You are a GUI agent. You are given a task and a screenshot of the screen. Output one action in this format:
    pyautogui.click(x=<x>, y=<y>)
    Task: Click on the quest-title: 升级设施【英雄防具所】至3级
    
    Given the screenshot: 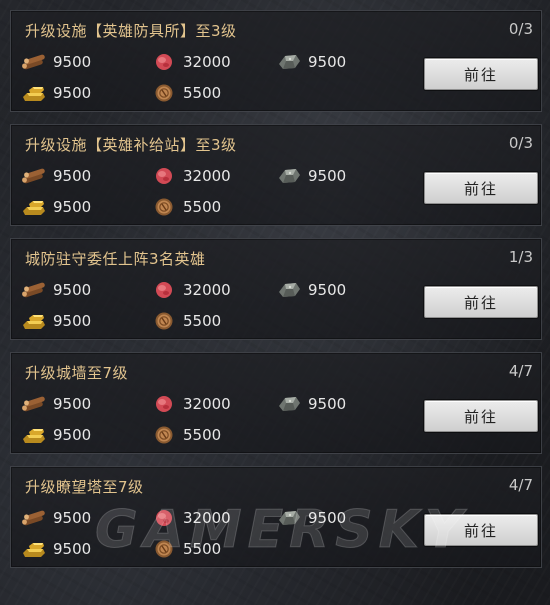 What is the action you would take?
    pyautogui.click(x=131, y=31)
    